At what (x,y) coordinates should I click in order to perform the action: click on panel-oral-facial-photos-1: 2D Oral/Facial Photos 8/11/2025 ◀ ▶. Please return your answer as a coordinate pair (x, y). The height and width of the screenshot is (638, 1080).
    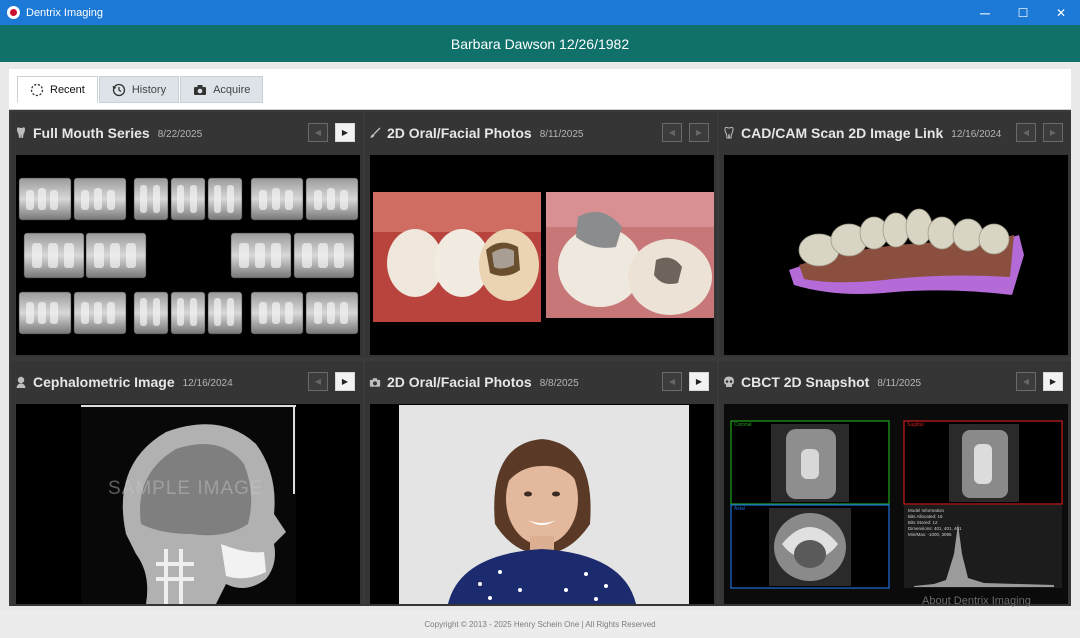
    Looking at the image, I should click on (541, 234).